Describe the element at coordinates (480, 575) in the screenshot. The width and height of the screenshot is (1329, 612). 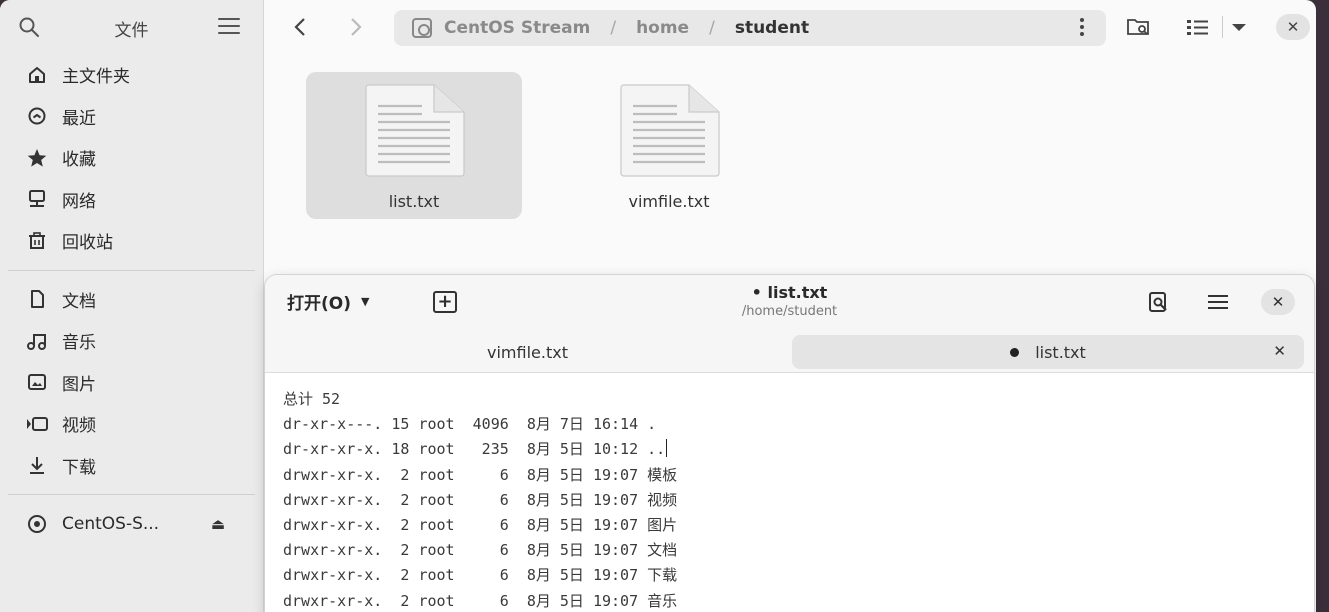
I see `text-line: drwxr-xr-x. 2 root 6 8月 5日 19:07 下载` at that location.